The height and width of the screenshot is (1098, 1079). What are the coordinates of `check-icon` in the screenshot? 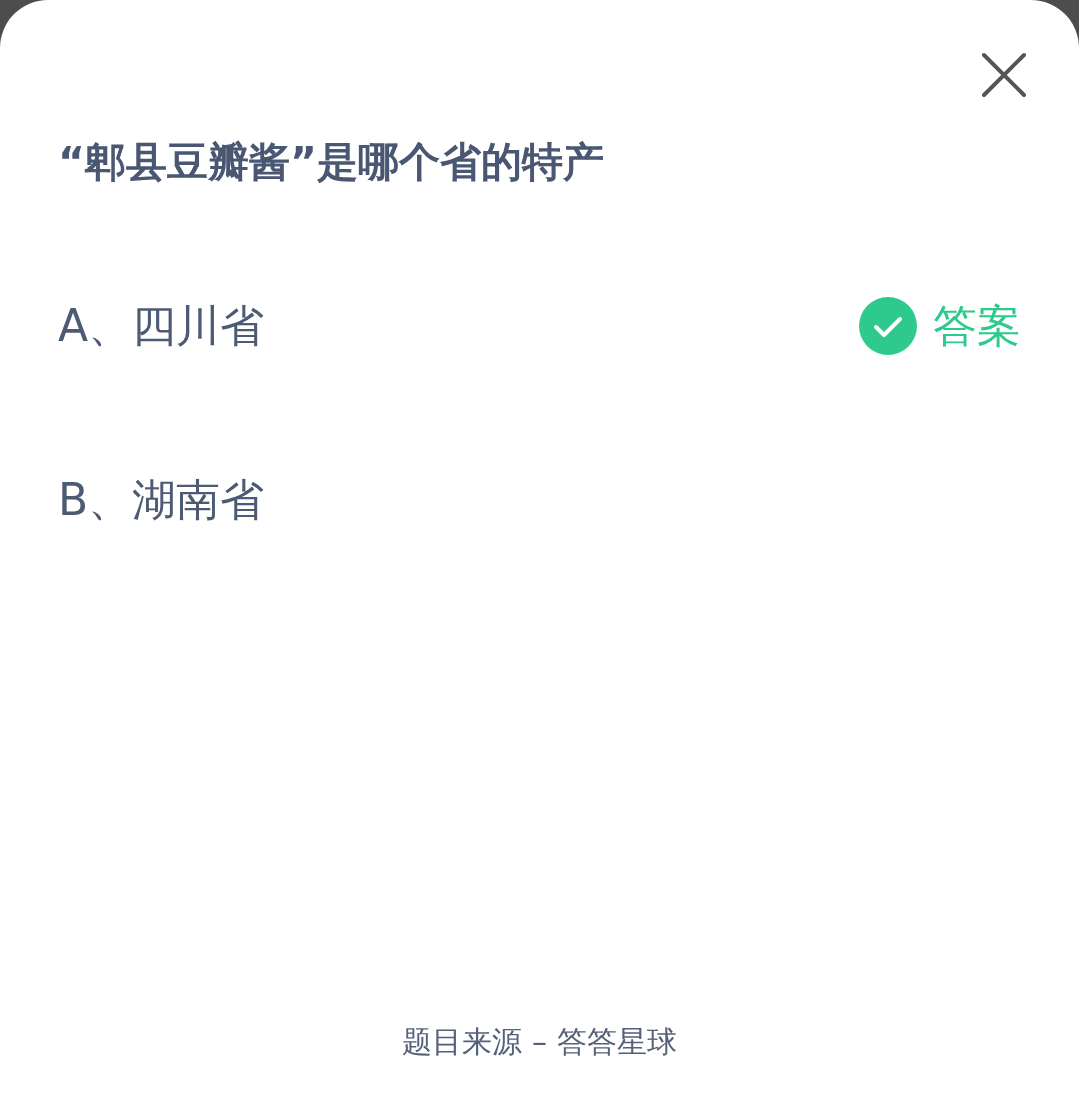 It's located at (888, 326).